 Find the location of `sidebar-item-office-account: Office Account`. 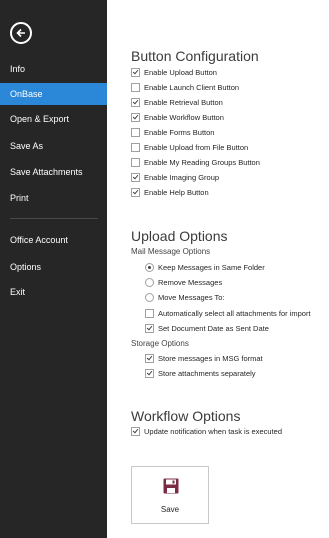

sidebar-item-office-account: Office Account is located at coordinates (53, 240).